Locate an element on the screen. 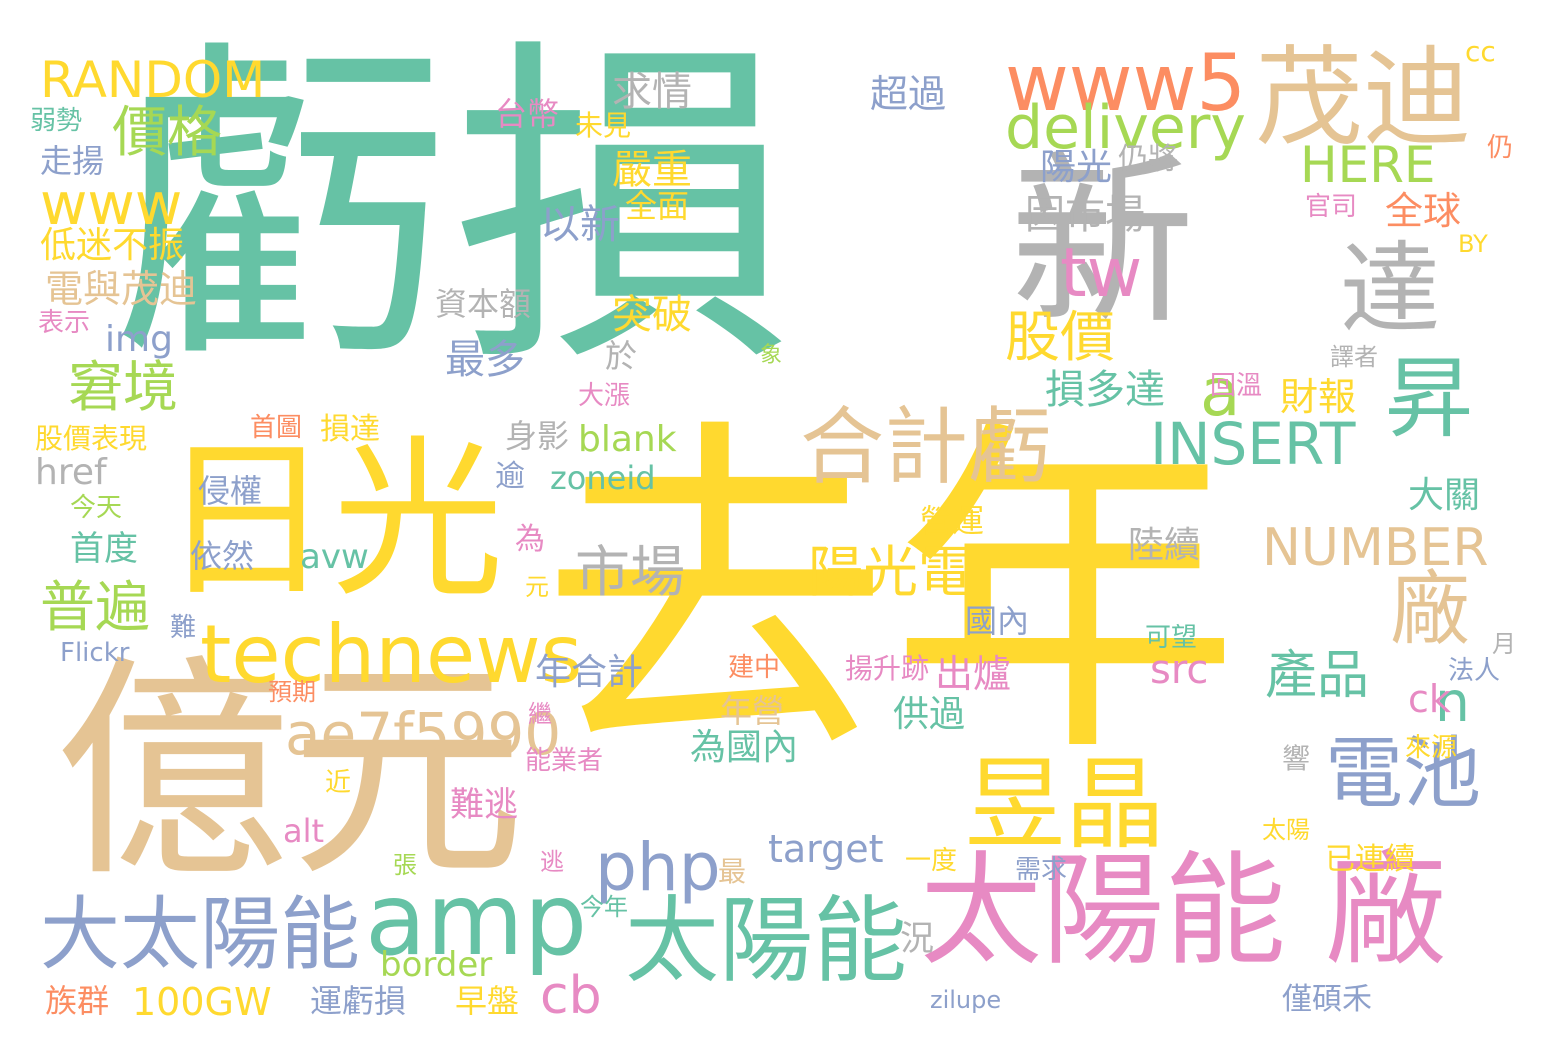  cloud-word: 元 is located at coordinates (537, 587).